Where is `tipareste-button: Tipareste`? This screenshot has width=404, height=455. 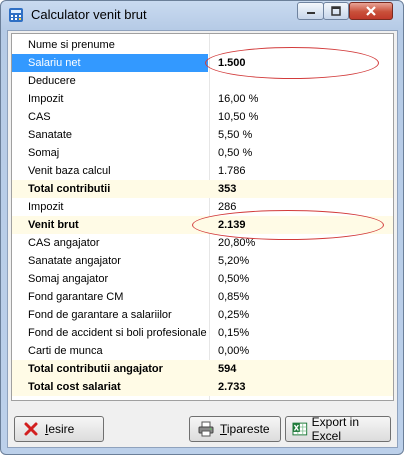 tipareste-button: Tipareste is located at coordinates (235, 429).